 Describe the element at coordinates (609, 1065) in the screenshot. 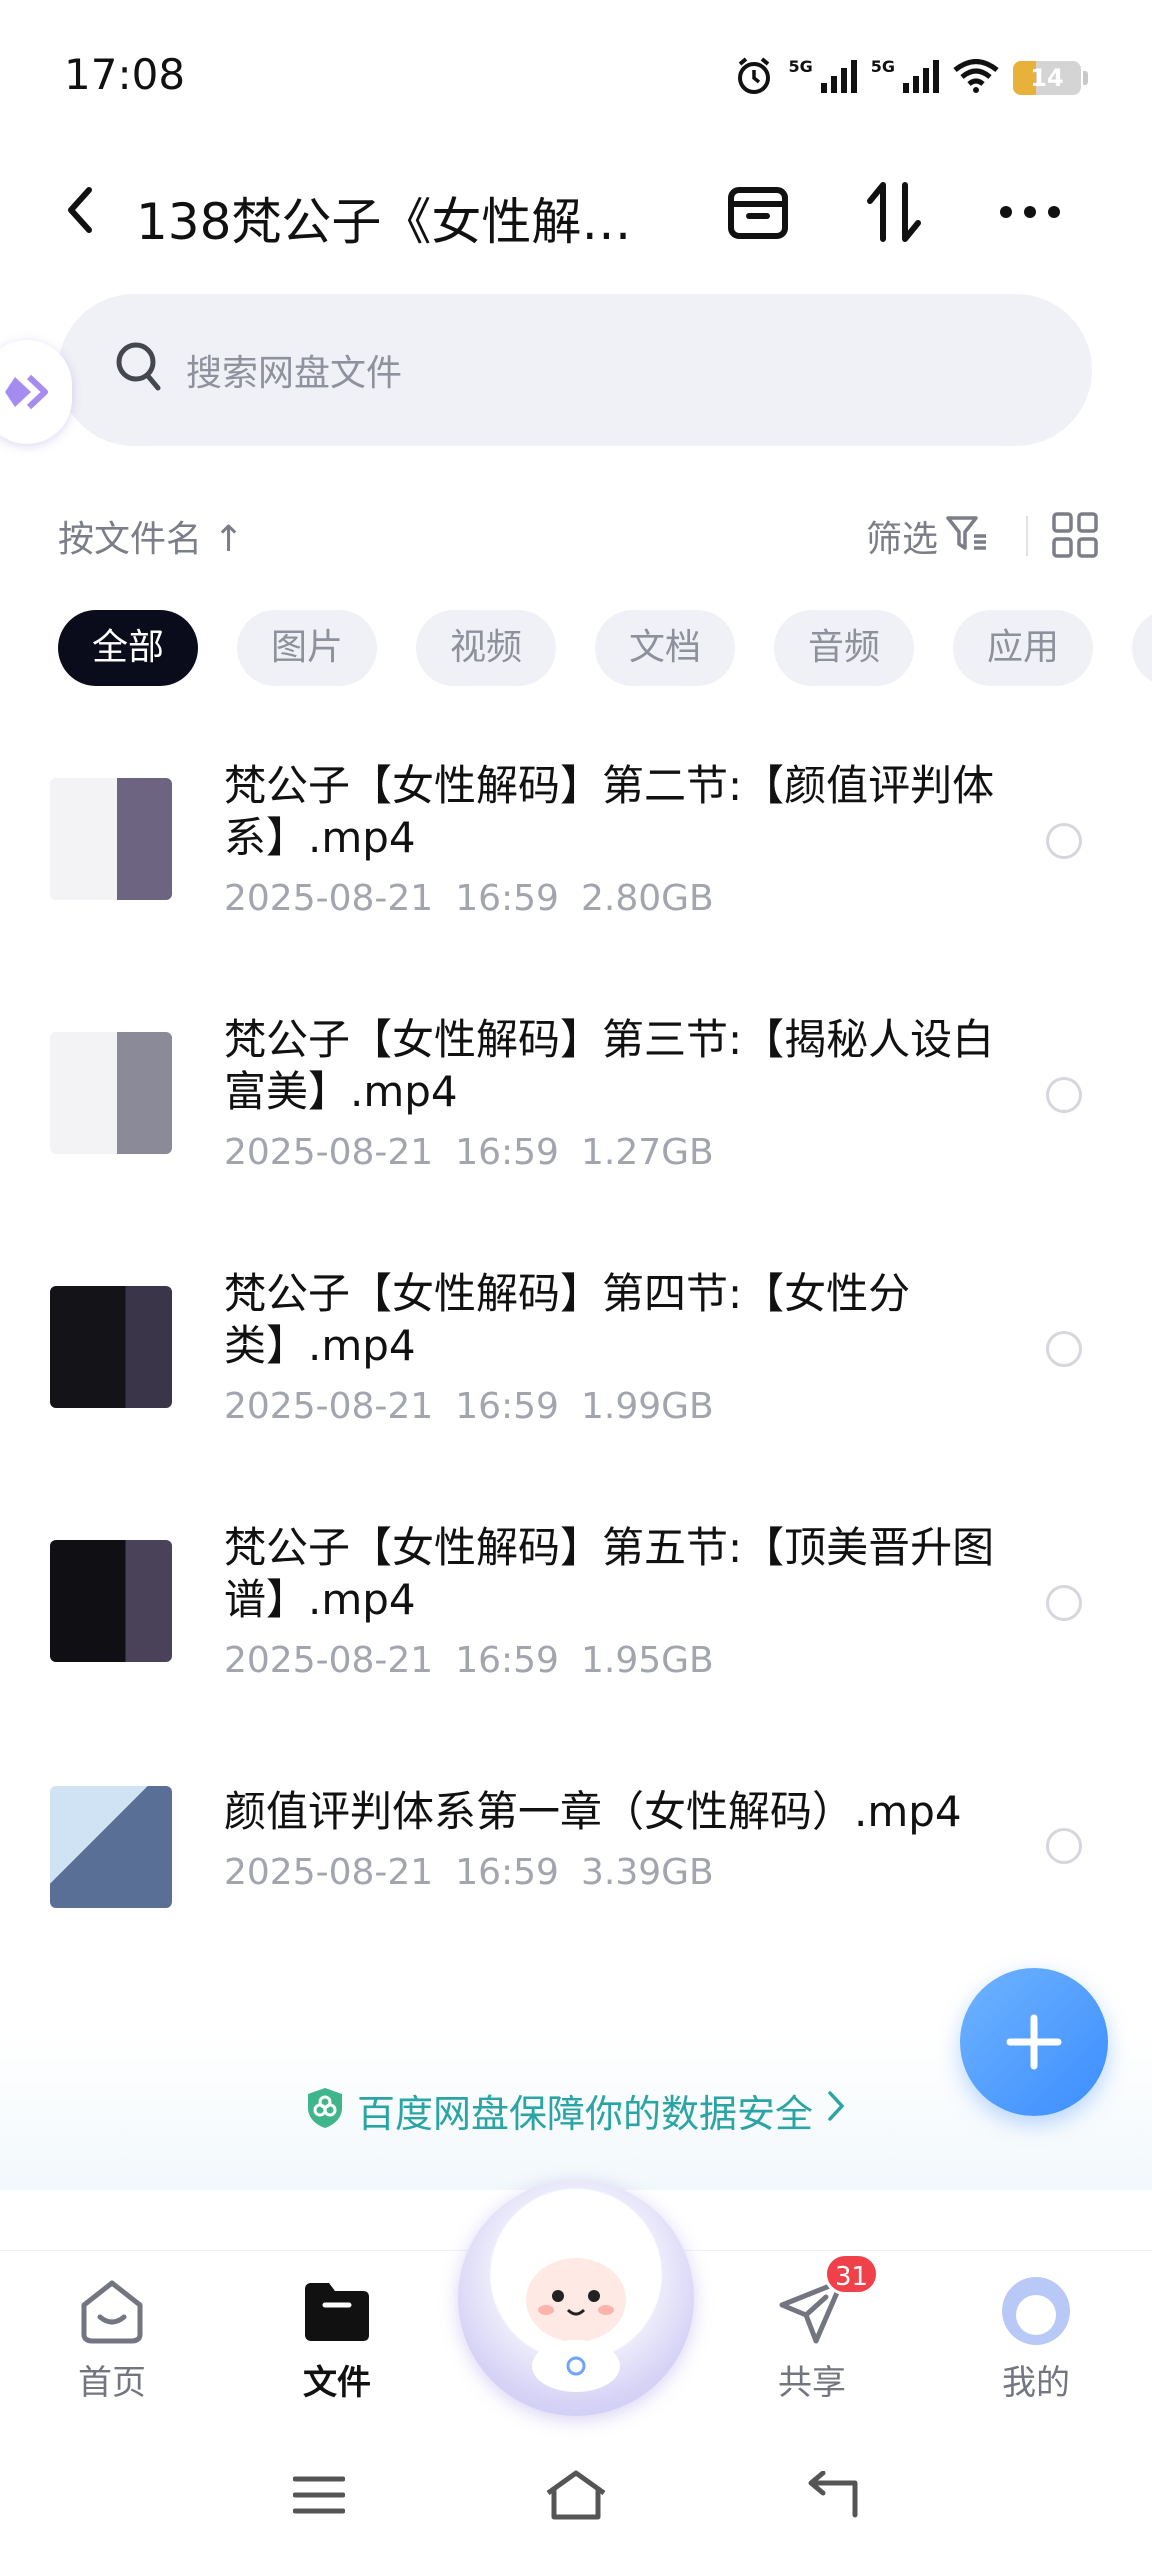

I see `file-name: 梵公子【女性解码】第三节:【揭秘人设白富美】.mp4` at that location.